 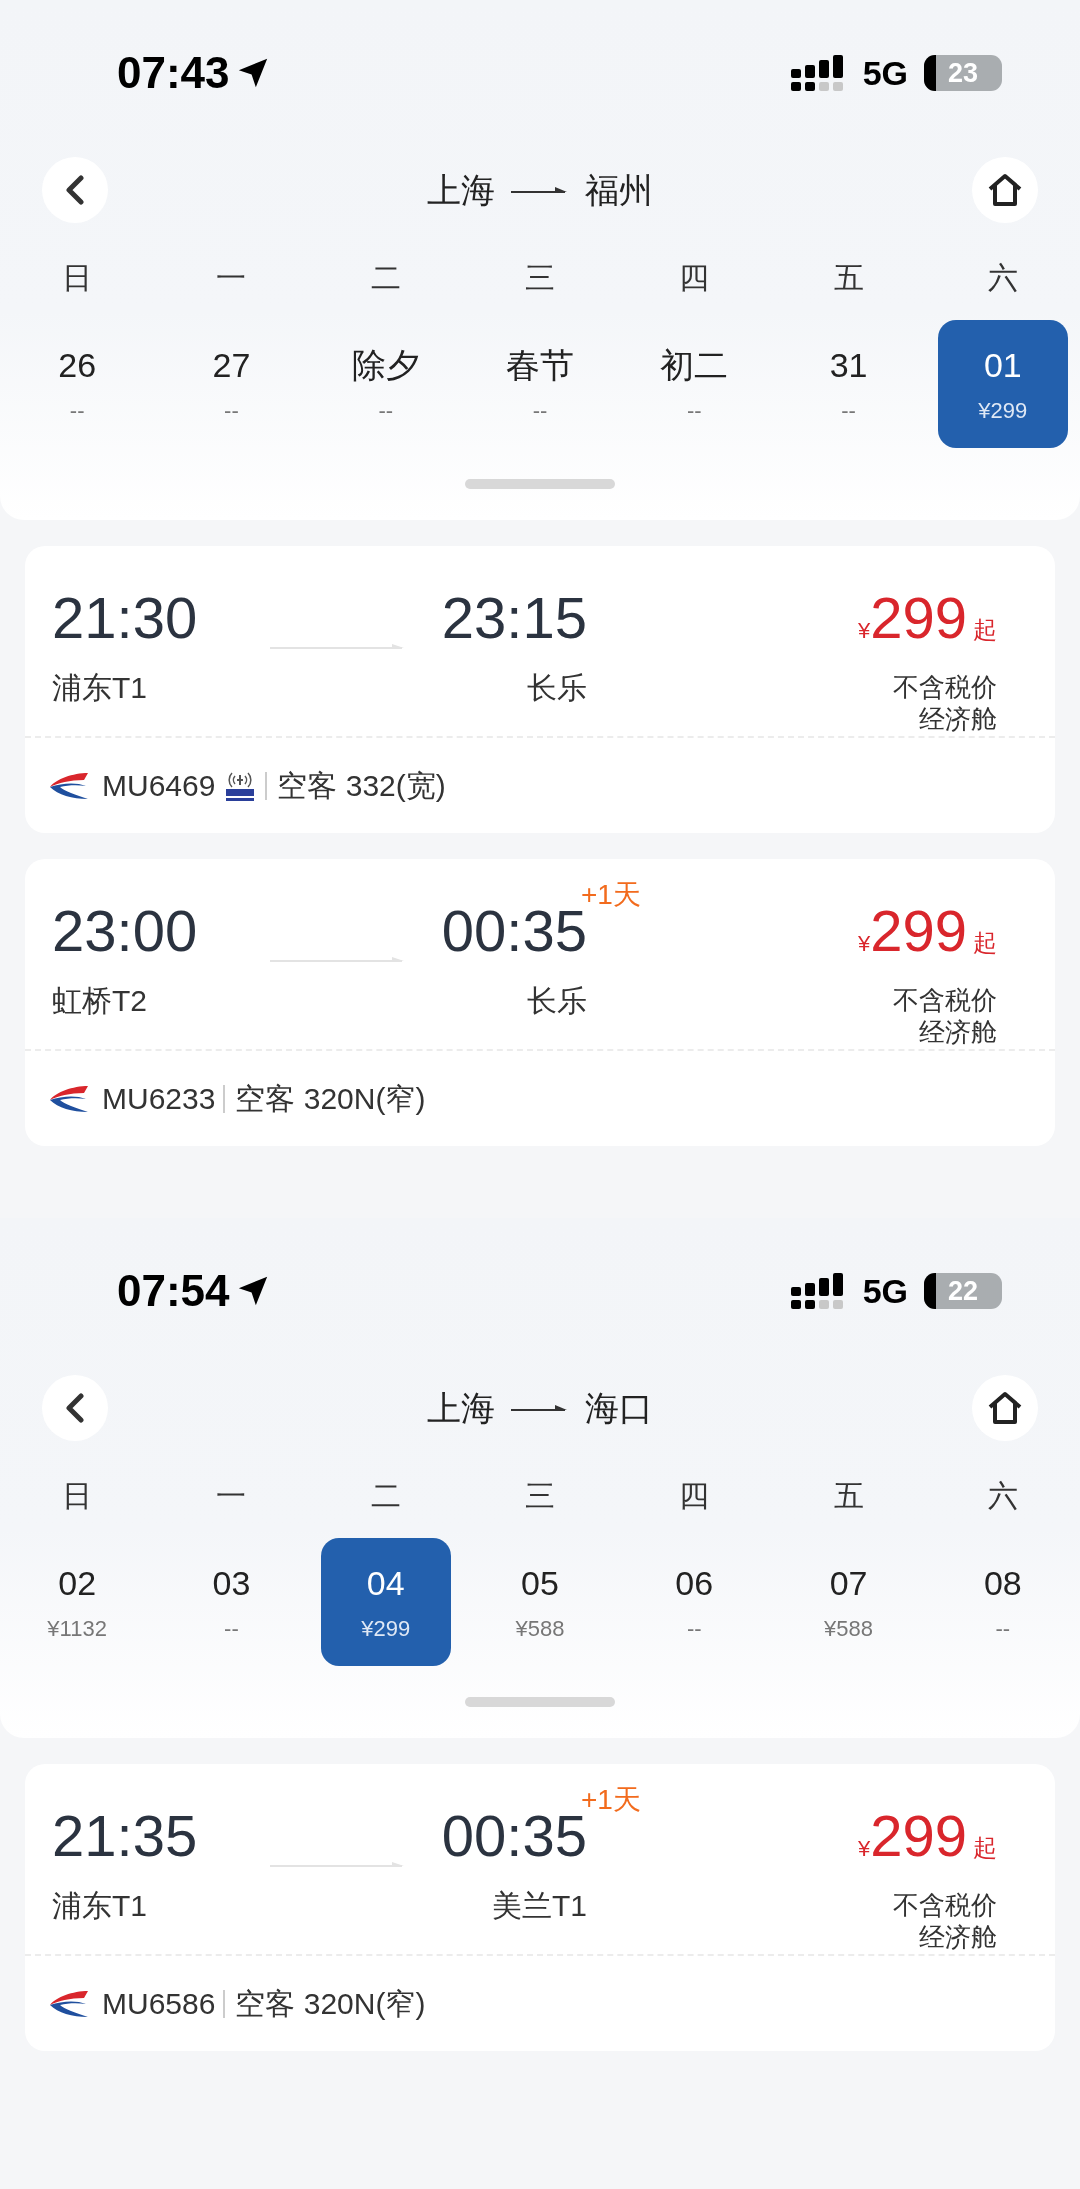 I want to click on battery-indicator: 23, so click(x=963, y=73).